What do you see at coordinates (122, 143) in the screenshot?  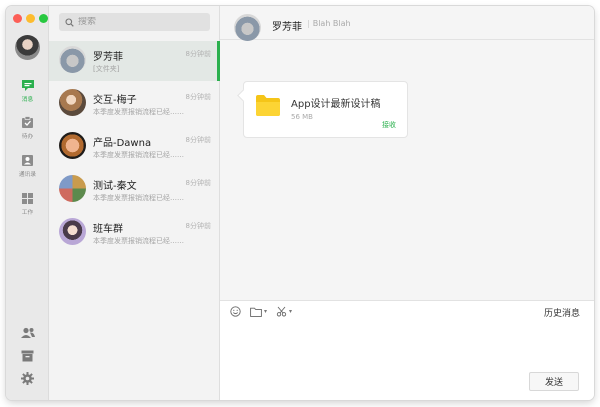 I see `chat-name: 产品-Dawna` at bounding box center [122, 143].